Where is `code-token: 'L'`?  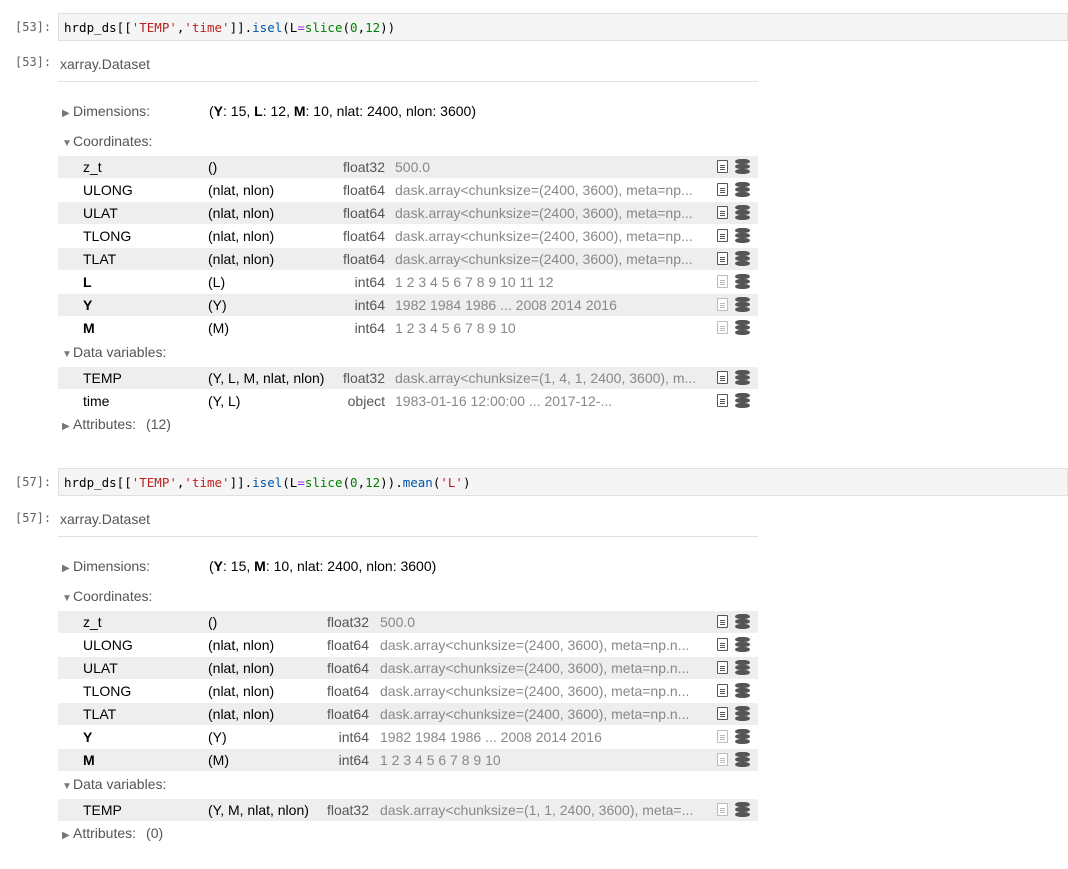
code-token: 'L' is located at coordinates (451, 482).